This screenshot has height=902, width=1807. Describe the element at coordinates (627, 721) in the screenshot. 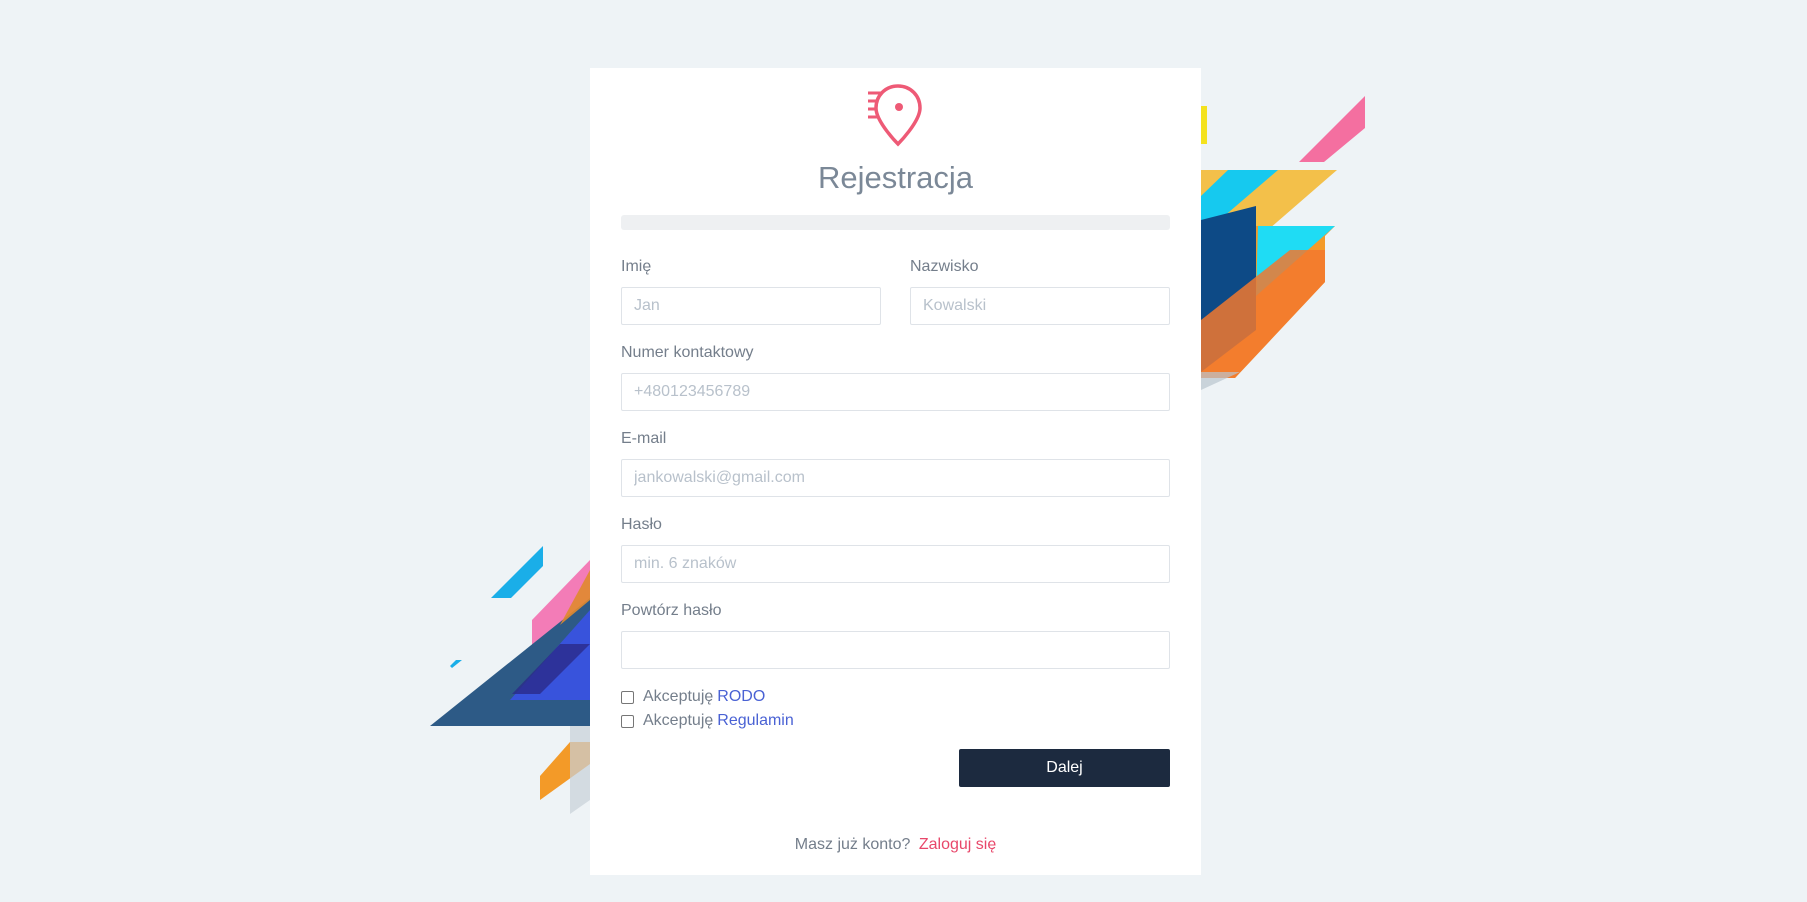

I see `consent-terms-checkbox` at that location.